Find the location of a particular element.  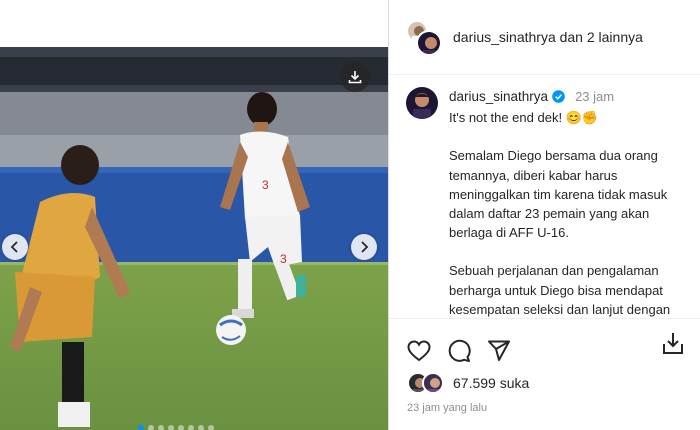

comment-bubble-icon is located at coordinates (459, 351).